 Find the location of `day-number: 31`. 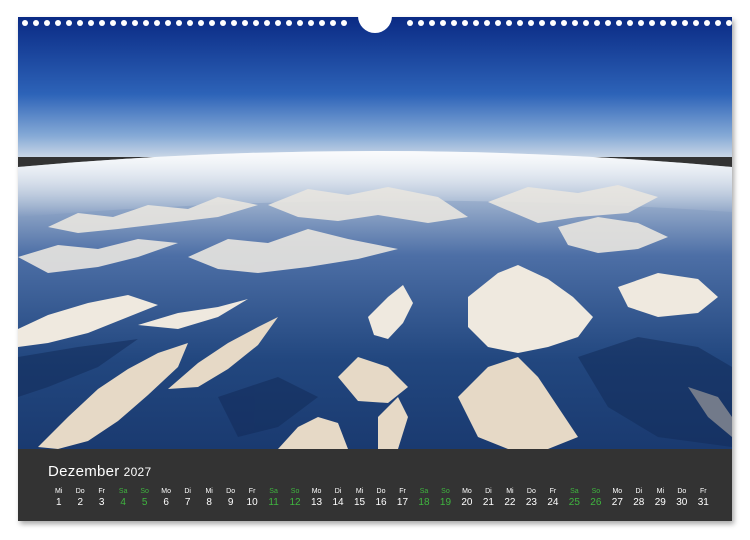

day-number: 31 is located at coordinates (703, 502).